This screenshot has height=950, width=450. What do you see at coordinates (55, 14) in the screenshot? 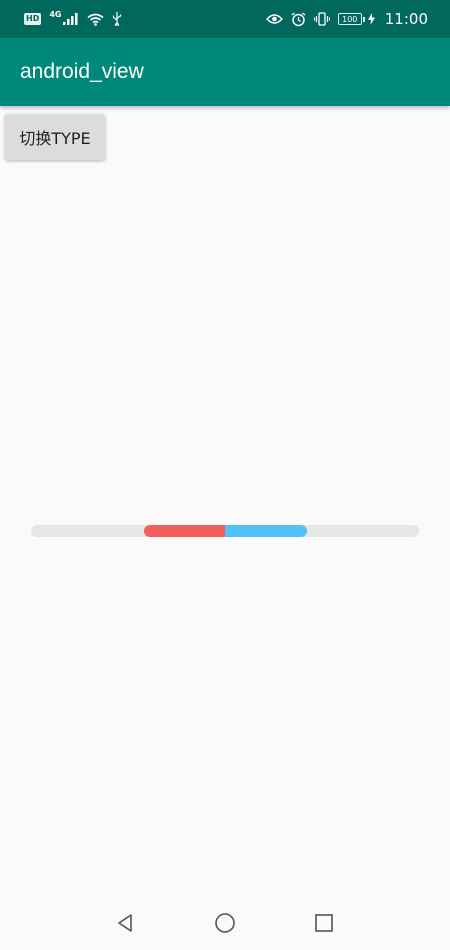
I see `network-type: 4G` at bounding box center [55, 14].